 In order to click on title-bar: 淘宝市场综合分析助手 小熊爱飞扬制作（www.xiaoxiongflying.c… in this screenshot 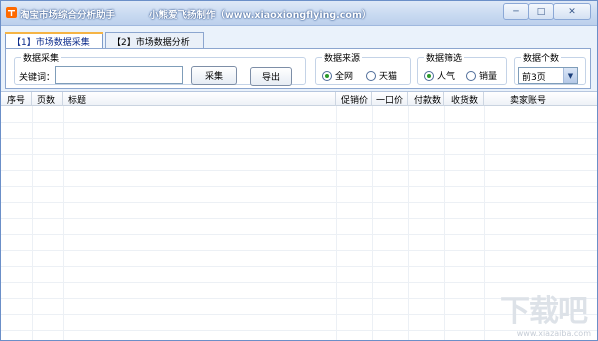, I will do `click(299, 13)`.